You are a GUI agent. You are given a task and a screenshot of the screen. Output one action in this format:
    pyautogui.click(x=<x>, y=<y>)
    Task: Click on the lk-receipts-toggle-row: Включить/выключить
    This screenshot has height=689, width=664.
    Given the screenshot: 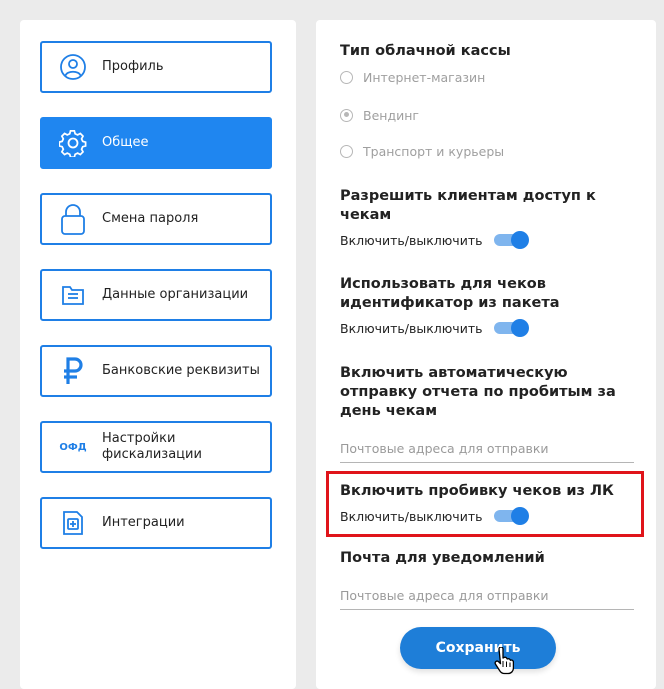 What is the action you would take?
    pyautogui.click(x=435, y=516)
    